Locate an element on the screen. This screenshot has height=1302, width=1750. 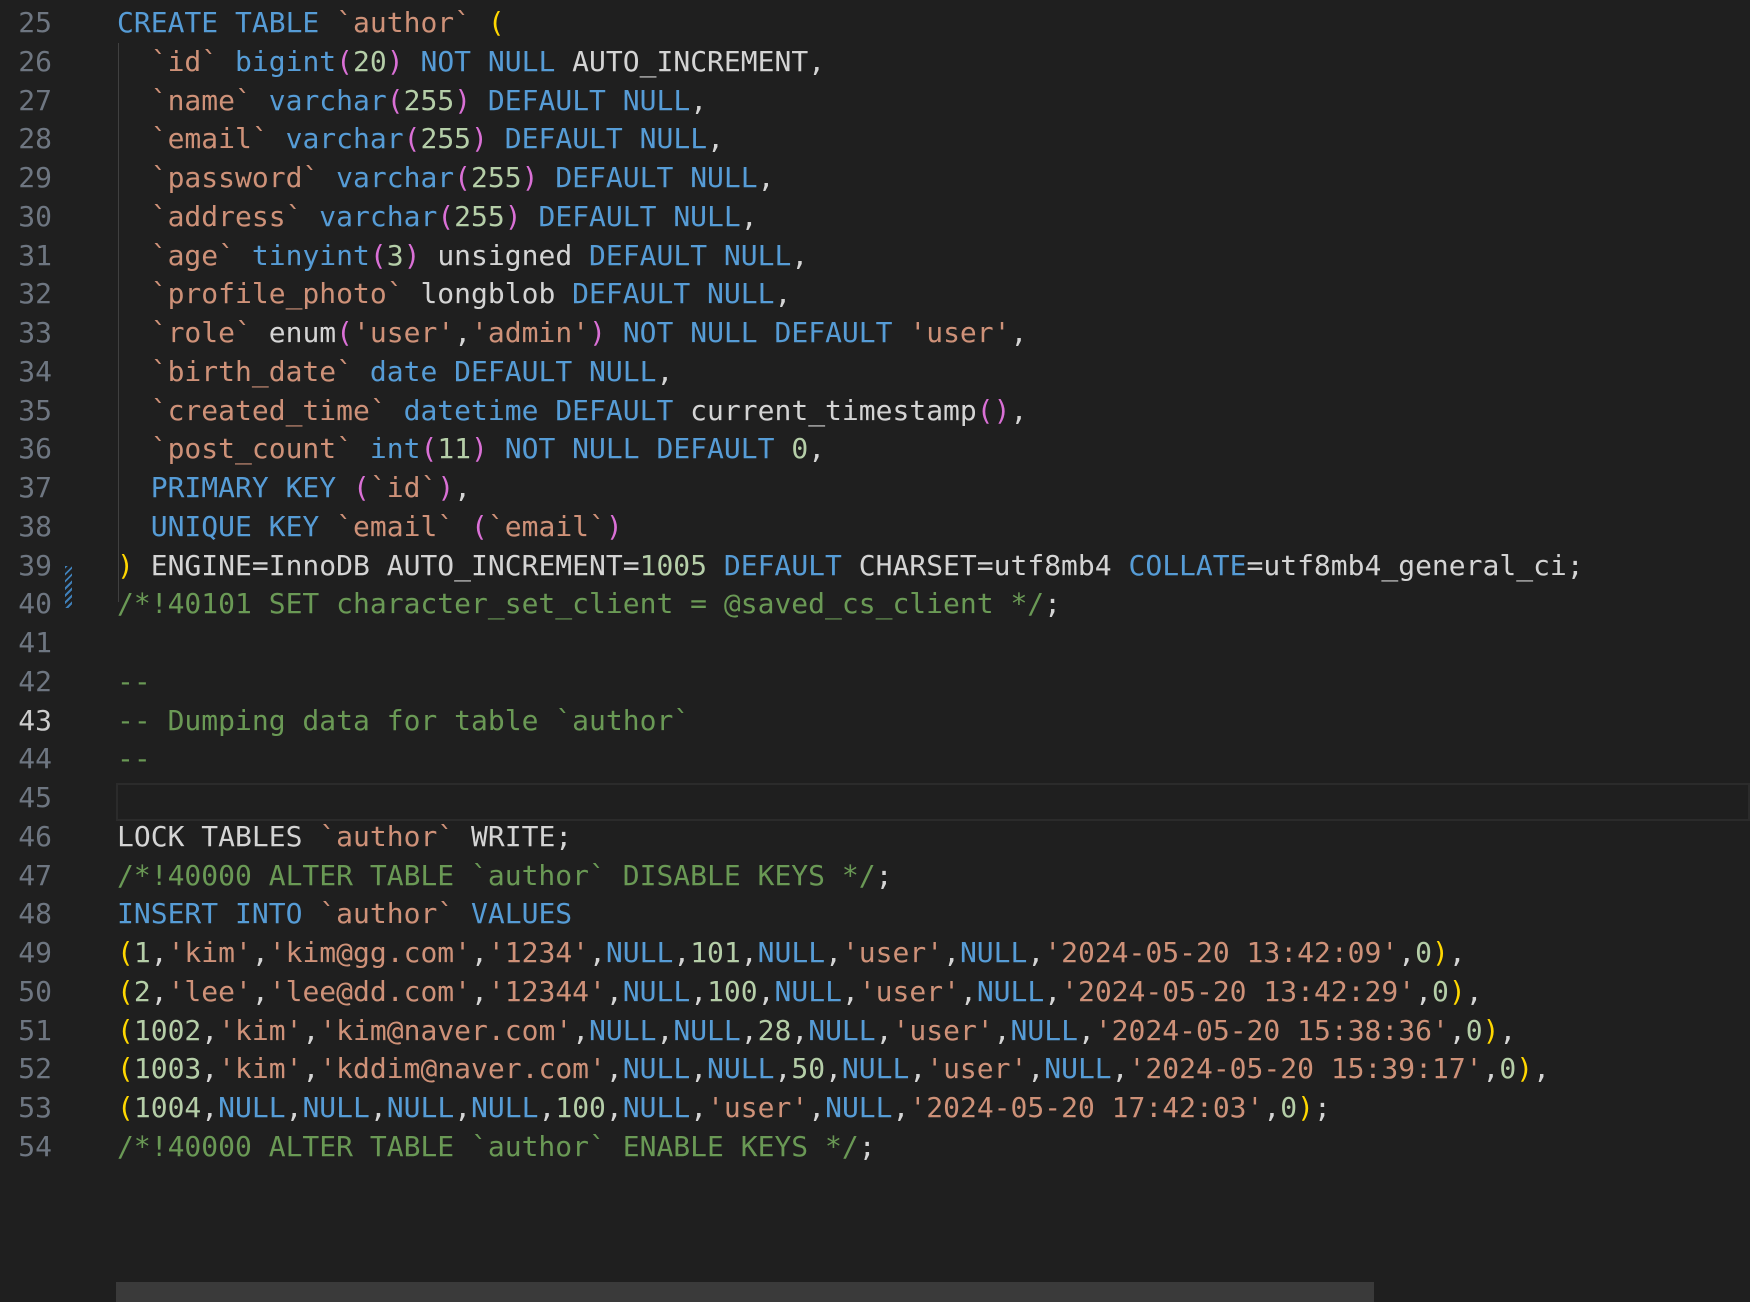
code-token: PRIMARY KEY is located at coordinates (243, 487).